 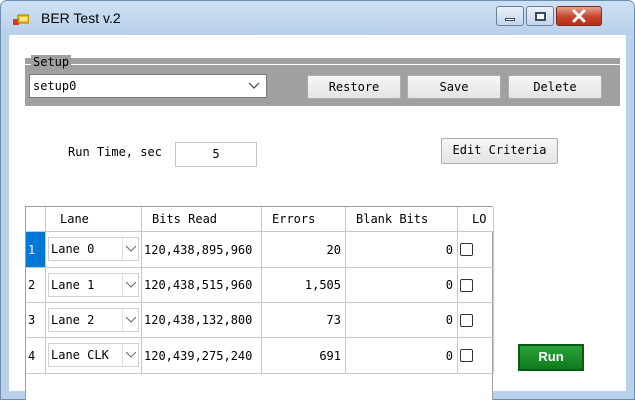 I want to click on lane-select: Lane 0, so click(x=93, y=249).